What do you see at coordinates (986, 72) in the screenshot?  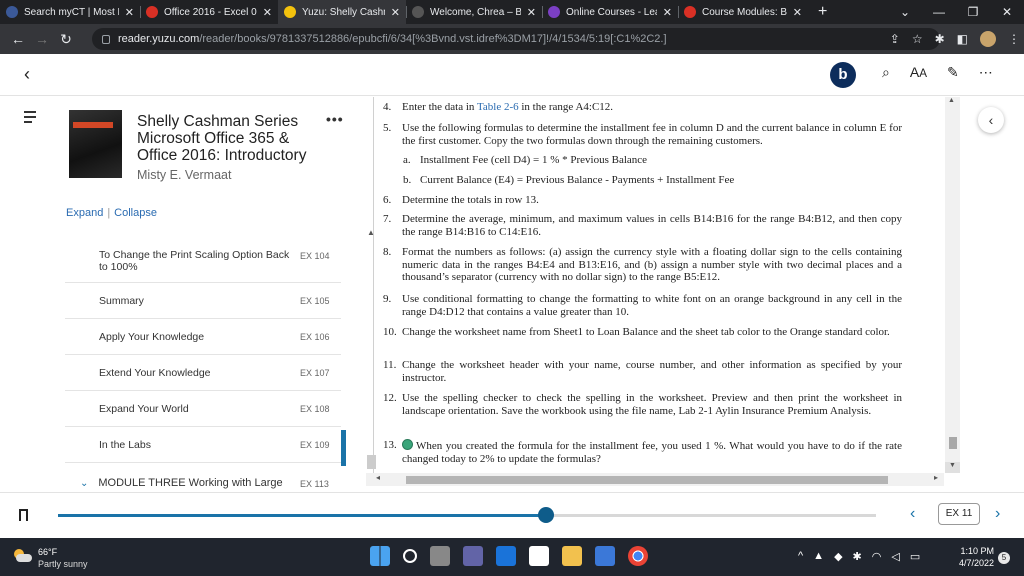 I see `more-options-icon: ⋯` at bounding box center [986, 72].